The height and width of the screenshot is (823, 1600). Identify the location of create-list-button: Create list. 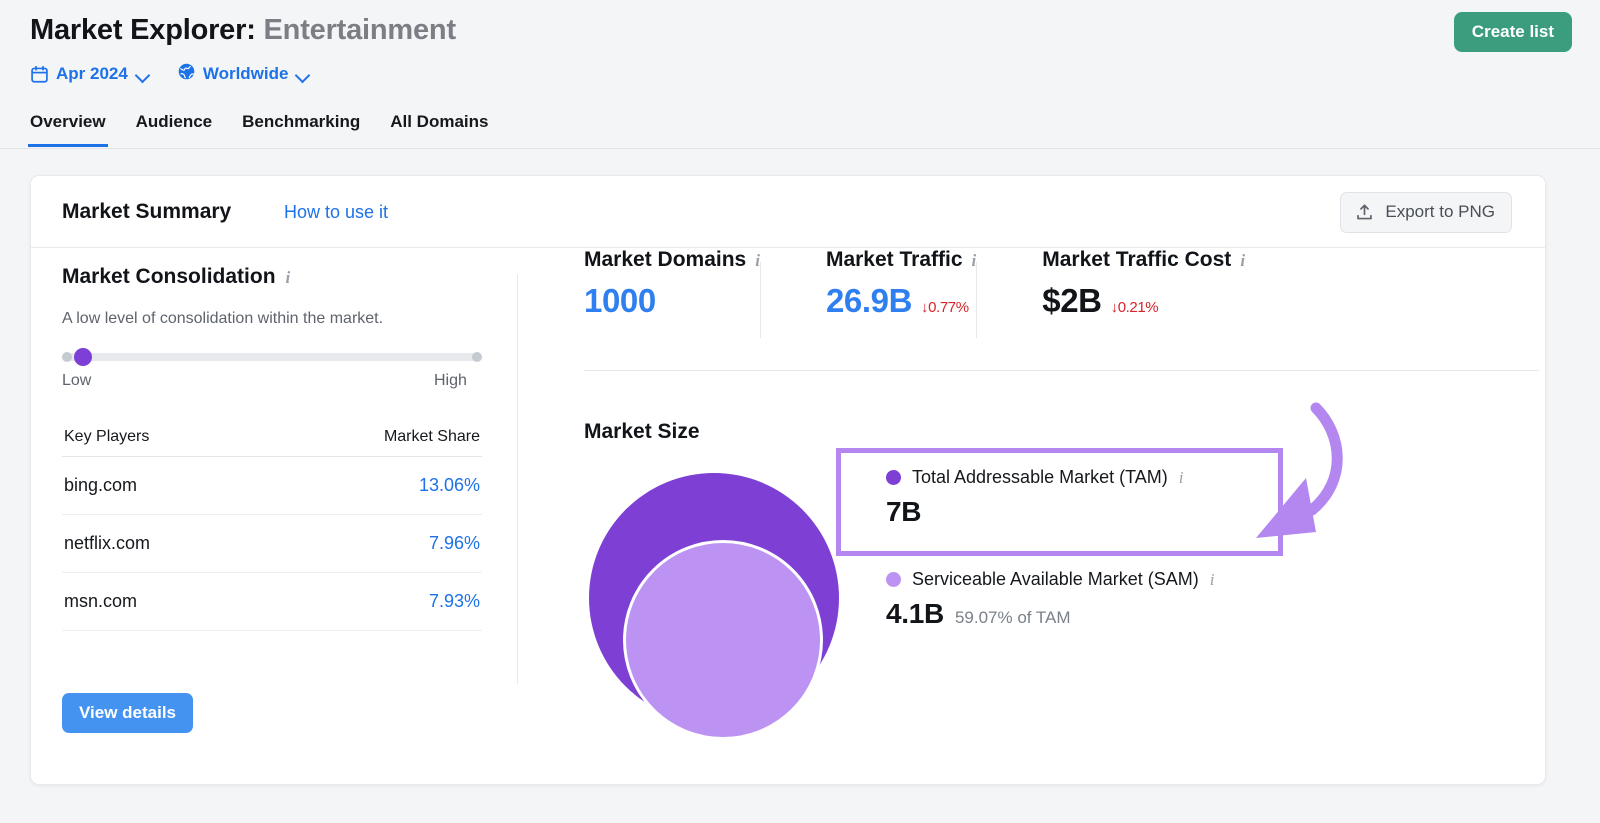
(1512, 32).